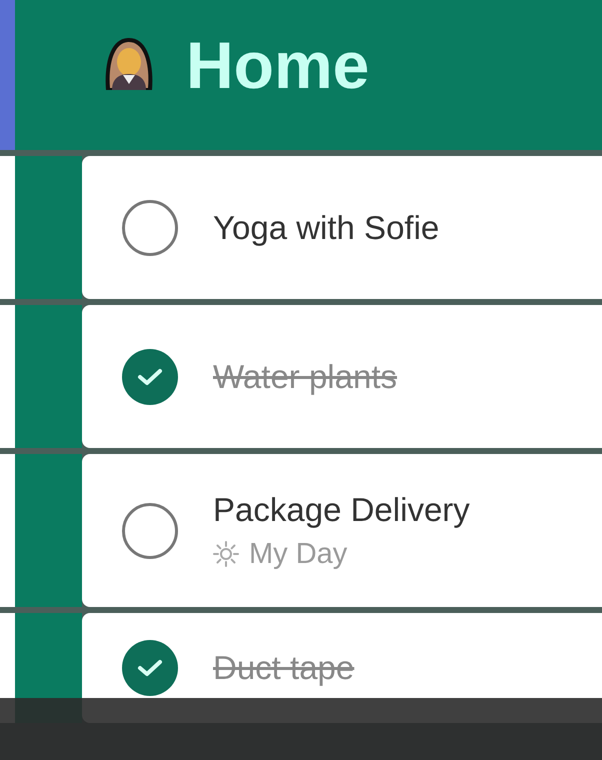  What do you see at coordinates (226, 554) in the screenshot?
I see `sun-icon` at bounding box center [226, 554].